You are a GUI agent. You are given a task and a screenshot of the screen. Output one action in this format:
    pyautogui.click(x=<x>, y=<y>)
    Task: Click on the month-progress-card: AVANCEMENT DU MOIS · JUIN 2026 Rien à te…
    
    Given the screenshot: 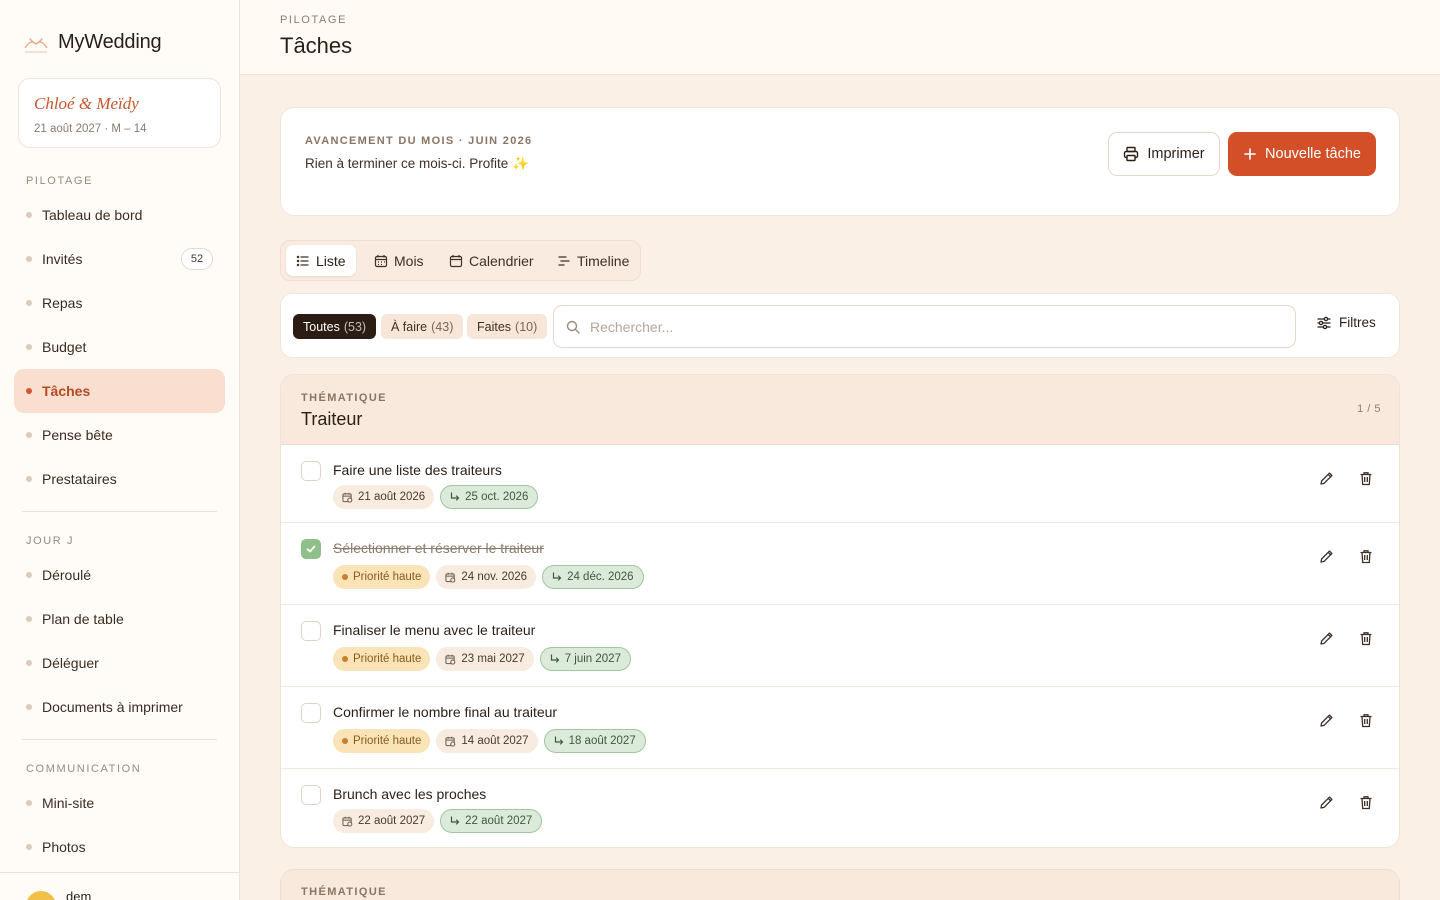 What is the action you would take?
    pyautogui.click(x=840, y=161)
    